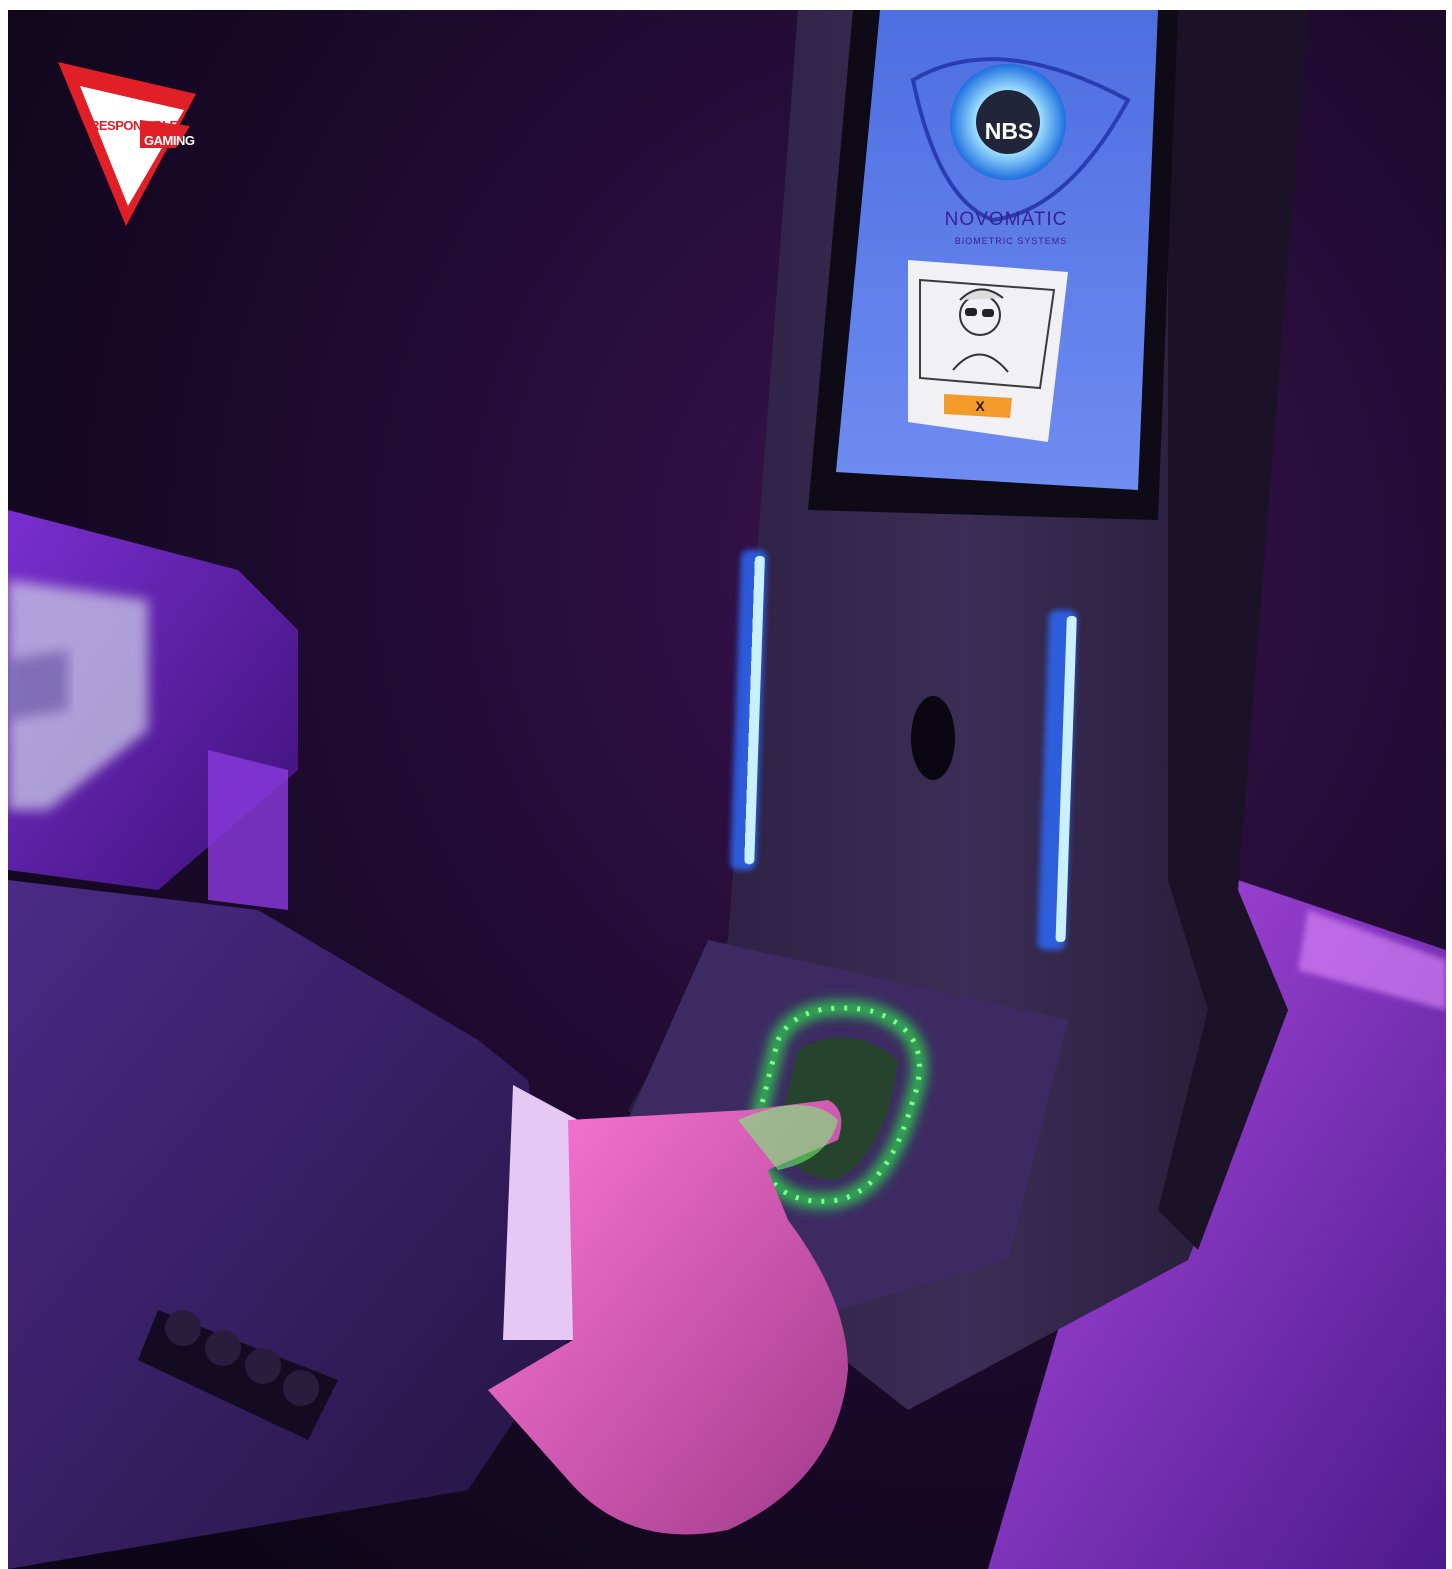  What do you see at coordinates (127, 144) in the screenshot?
I see `responsible-gaming-logo: RESPONSIBLE GAMING` at bounding box center [127, 144].